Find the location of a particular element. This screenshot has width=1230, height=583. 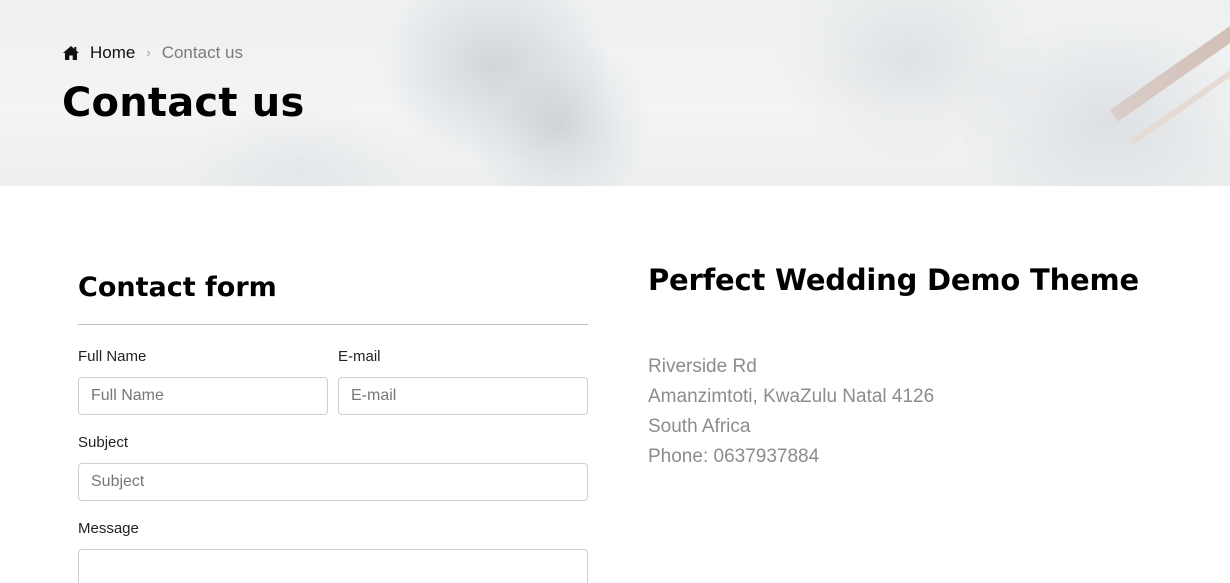

full-name-input is located at coordinates (203, 396).